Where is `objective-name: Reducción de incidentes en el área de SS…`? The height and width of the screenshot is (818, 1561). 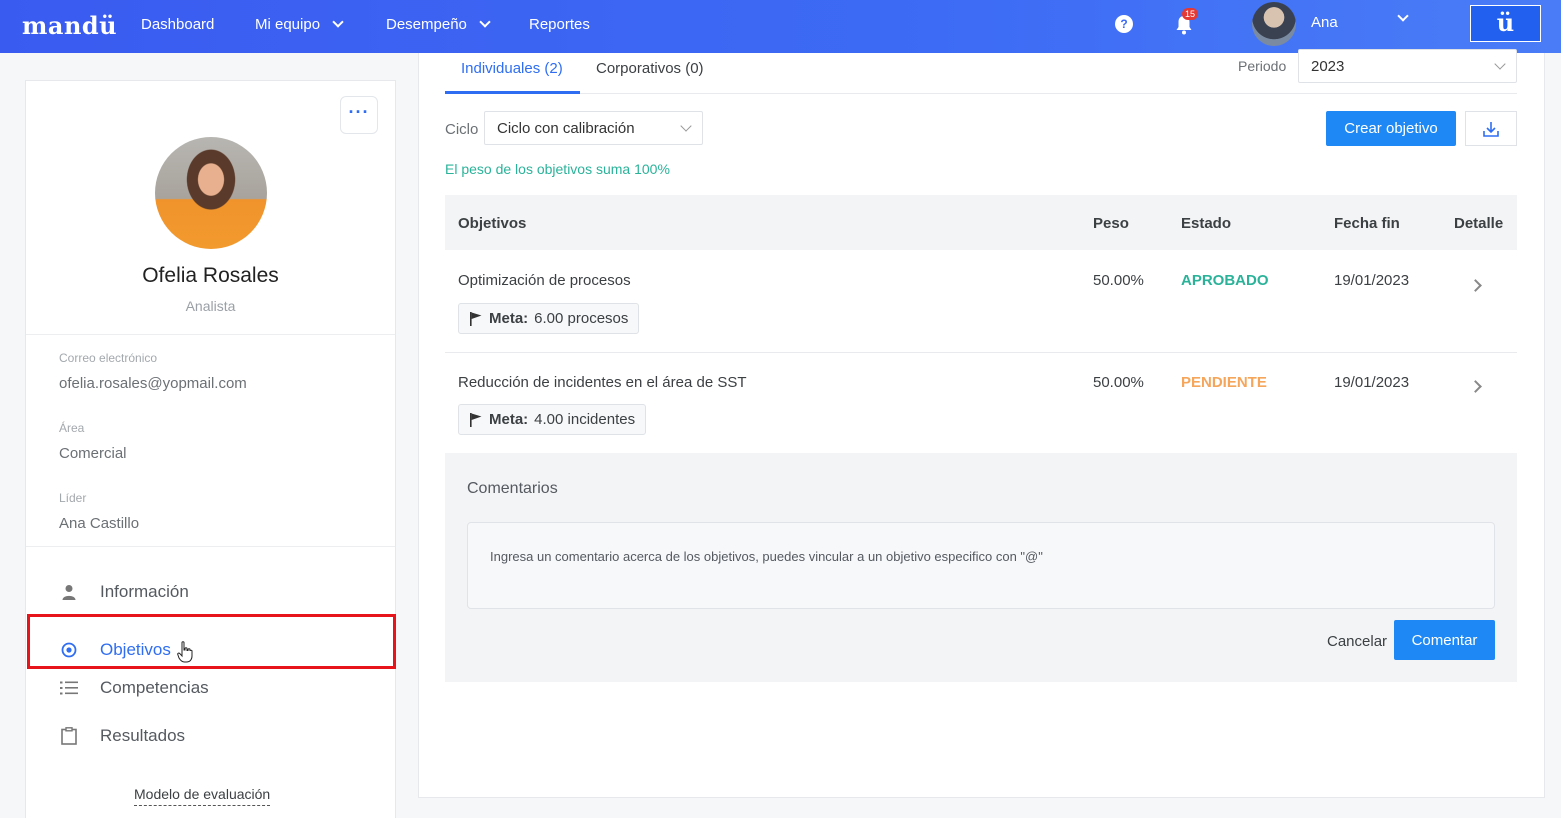 objective-name: Reducción de incidentes en el área de SS… is located at coordinates (602, 382).